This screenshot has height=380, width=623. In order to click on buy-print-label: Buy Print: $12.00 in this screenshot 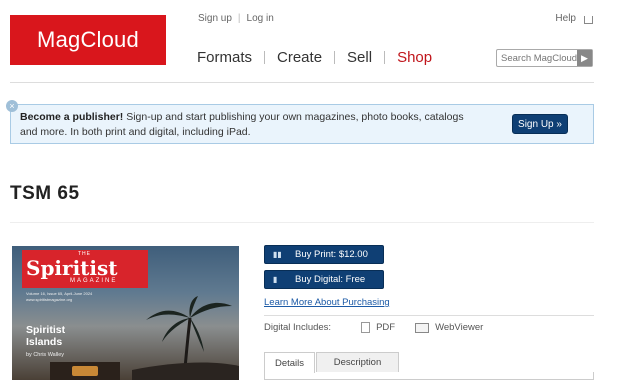, I will do `click(331, 254)`.